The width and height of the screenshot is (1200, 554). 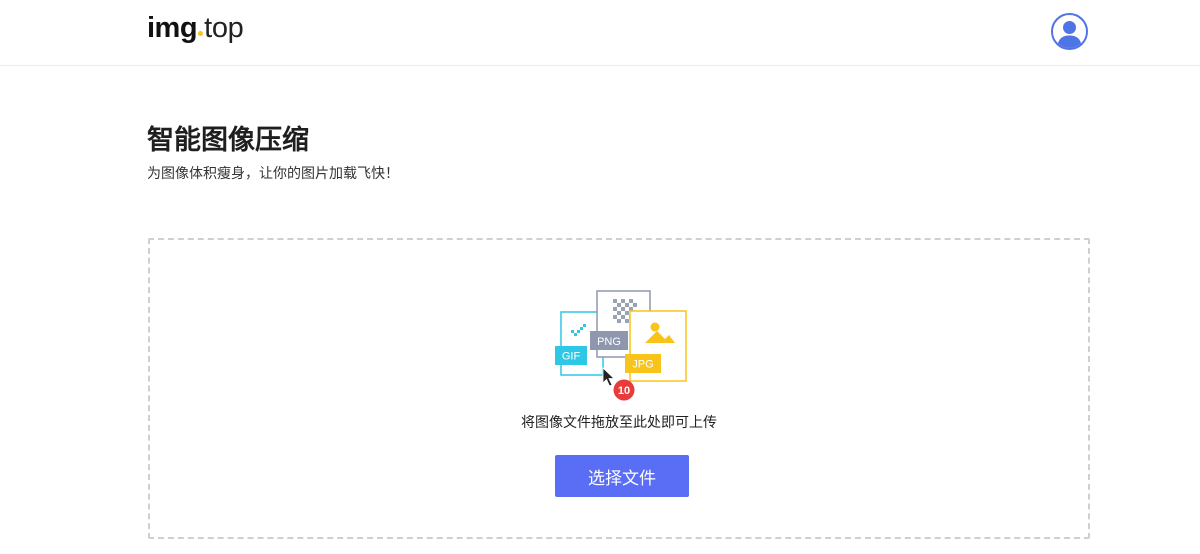 I want to click on person-silhouette-icon, so click(x=1069, y=34).